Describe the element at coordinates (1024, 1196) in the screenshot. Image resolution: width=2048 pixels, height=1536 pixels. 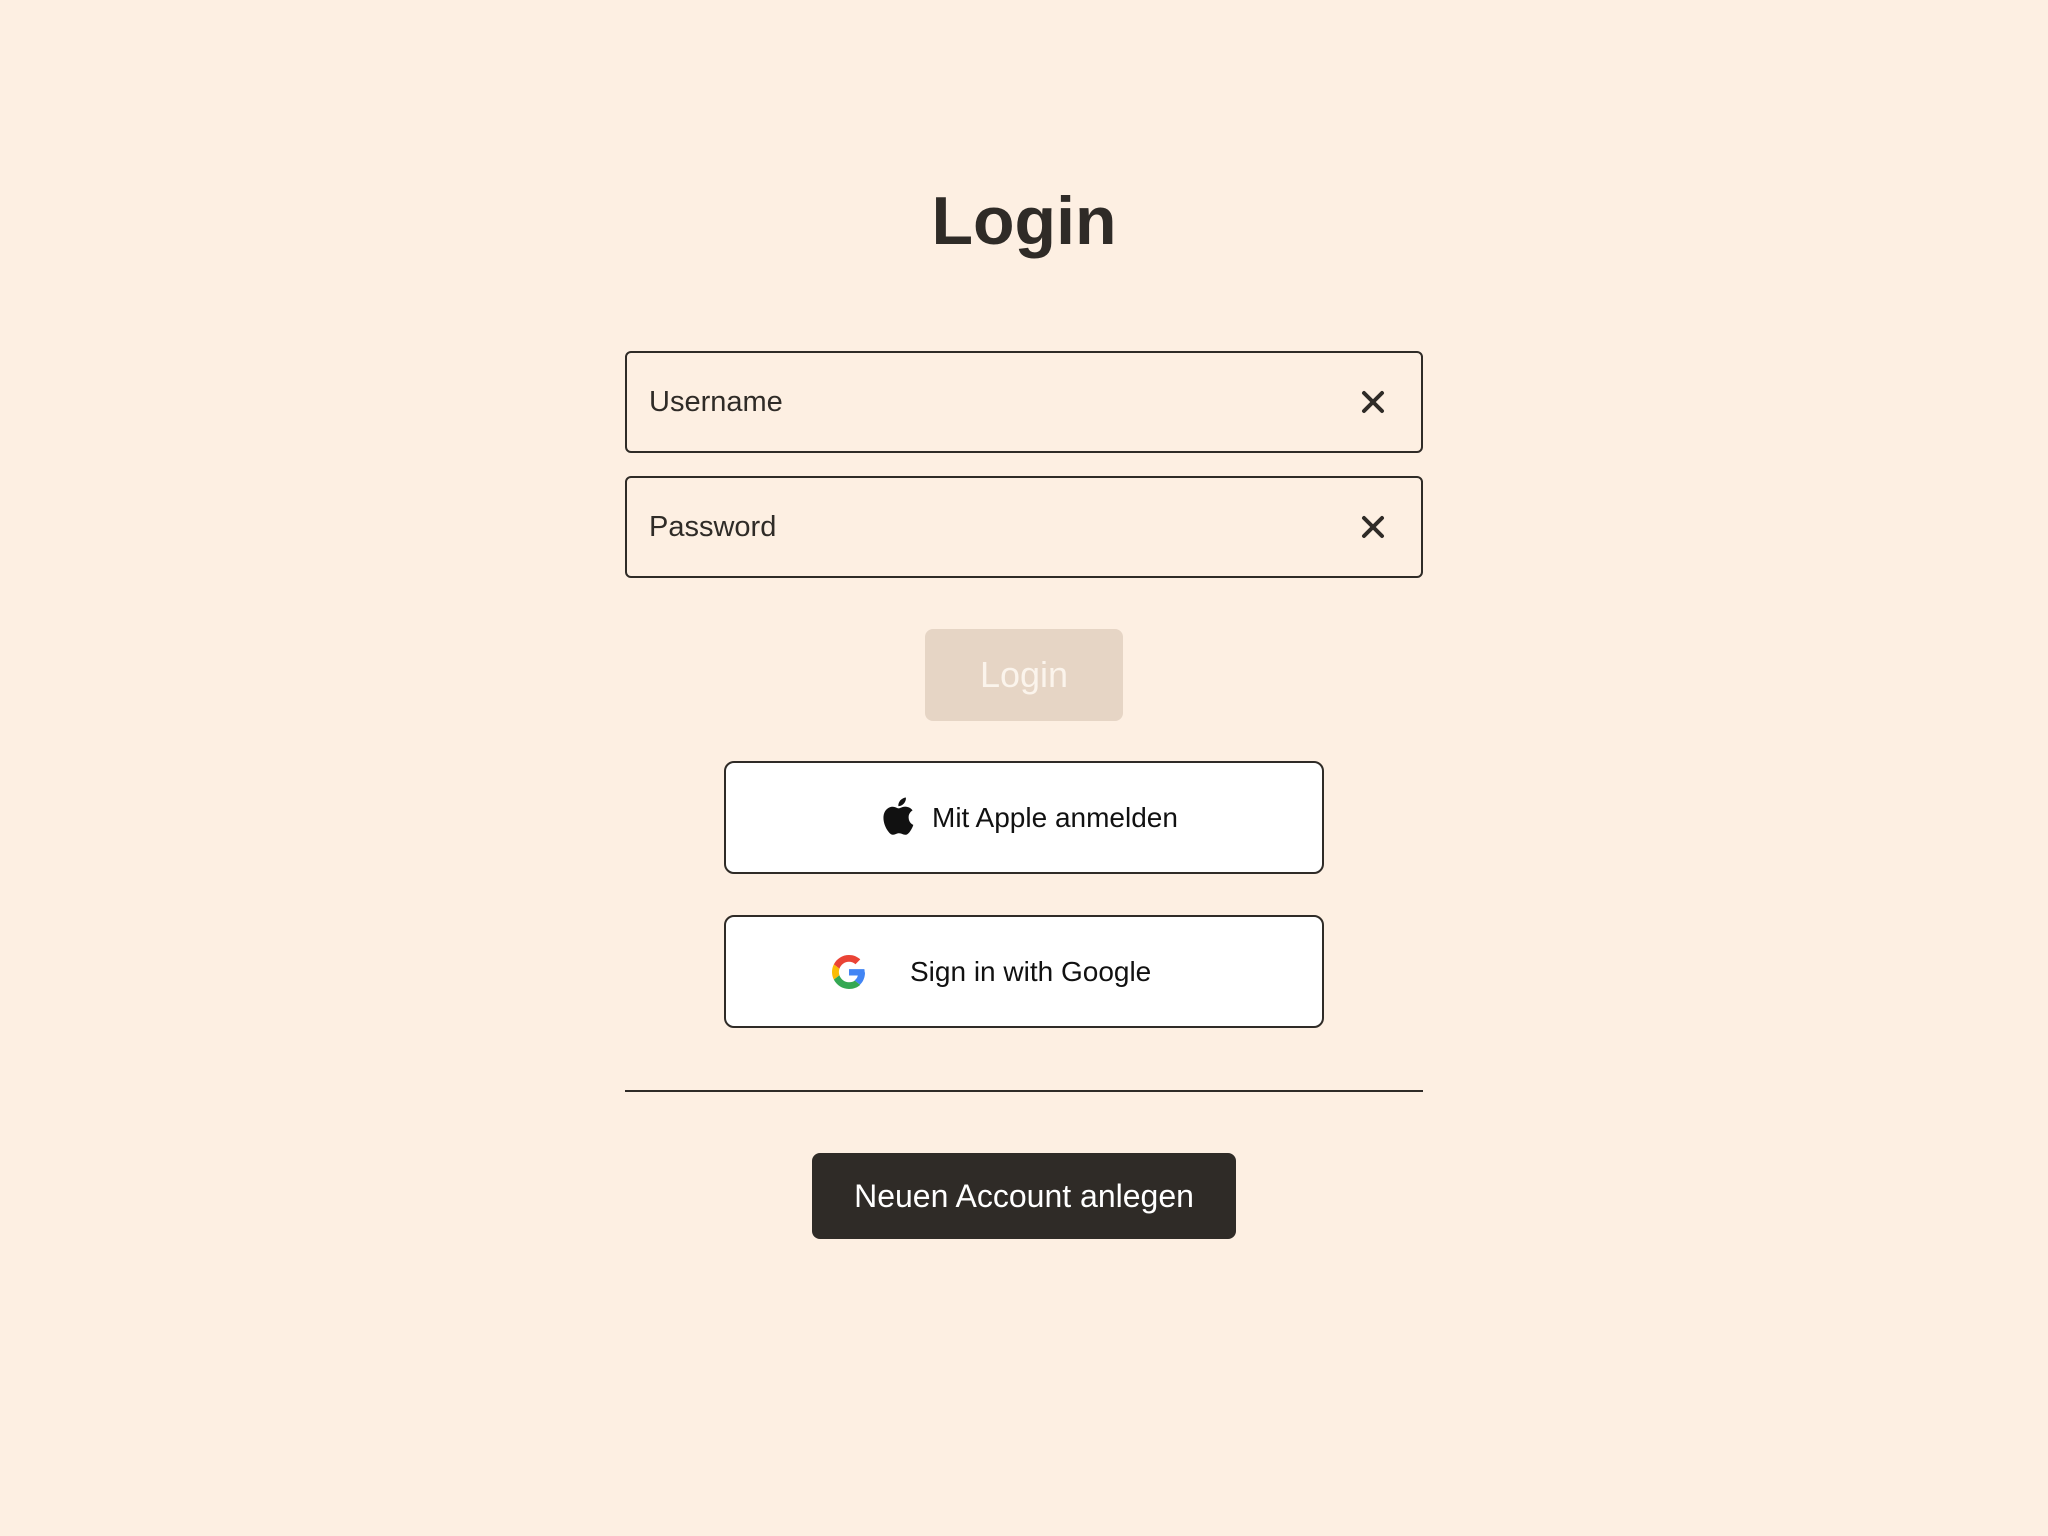
I see `create-account-button: Neuen Account anlegen` at that location.